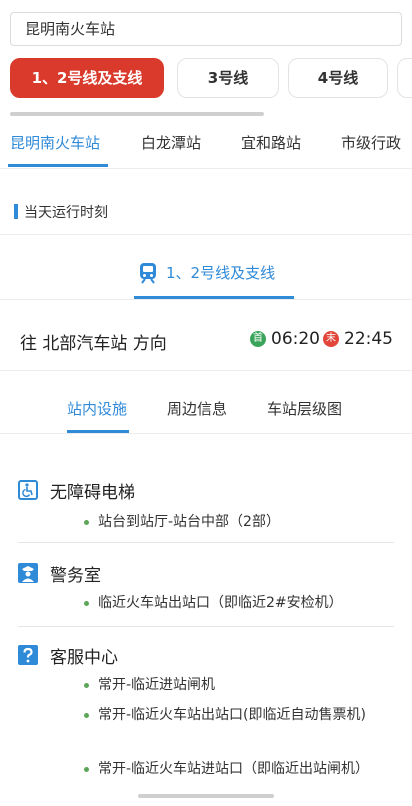 This screenshot has width=412, height=806. What do you see at coordinates (148, 275) in the screenshot?
I see `metro-train-icon` at bounding box center [148, 275].